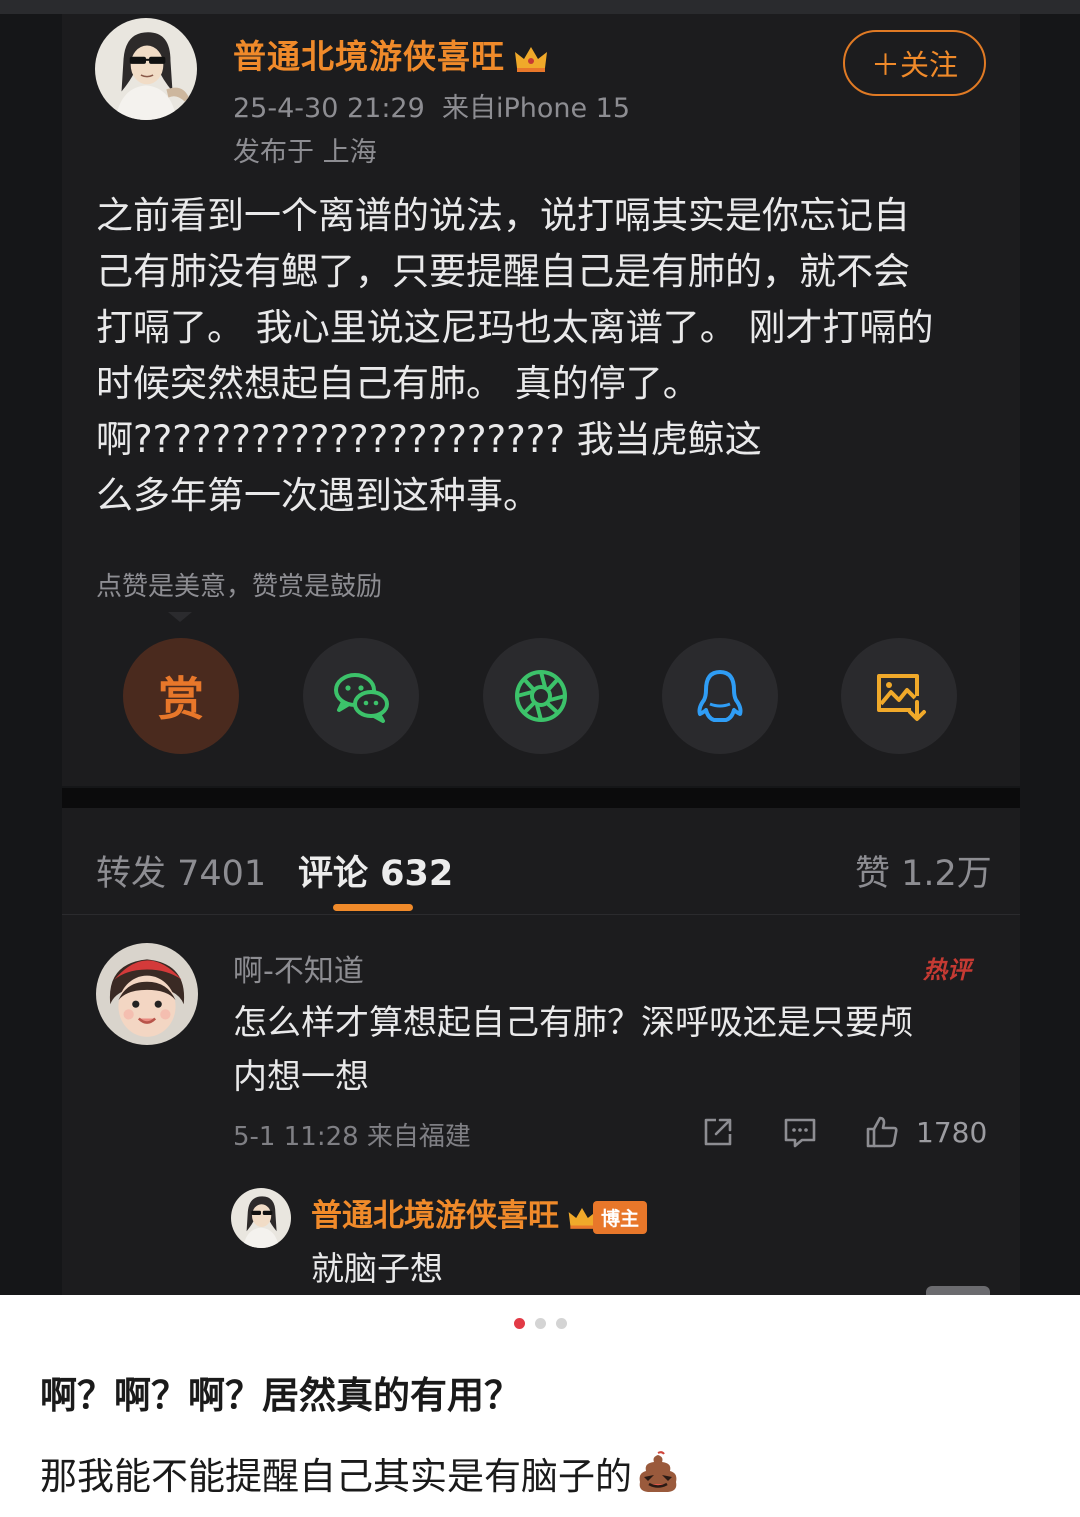 The image size is (1080, 1517). I want to click on author-name-text: 普通北境游侠喜旺, so click(369, 56).